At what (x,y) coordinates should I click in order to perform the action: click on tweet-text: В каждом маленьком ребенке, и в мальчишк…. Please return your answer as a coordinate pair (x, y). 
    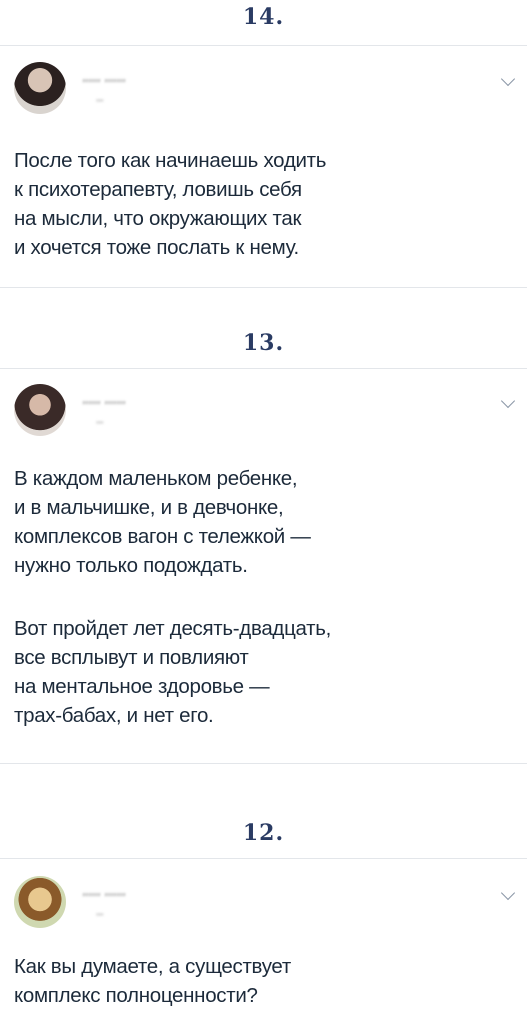
    Looking at the image, I should click on (162, 522).